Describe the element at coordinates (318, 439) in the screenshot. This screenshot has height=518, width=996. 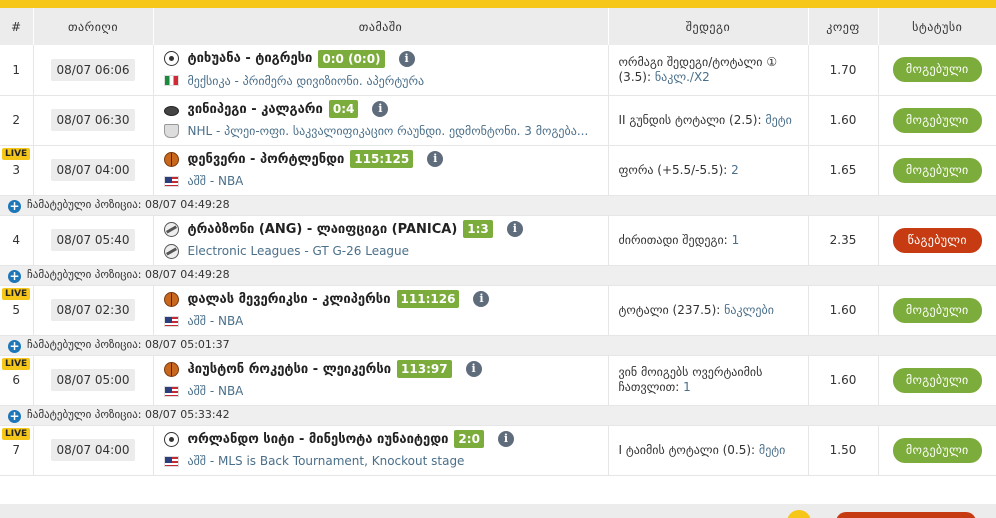
I see `match-teams: ორლანდო სიტი - მინესოტა იუნაიტედი` at that location.